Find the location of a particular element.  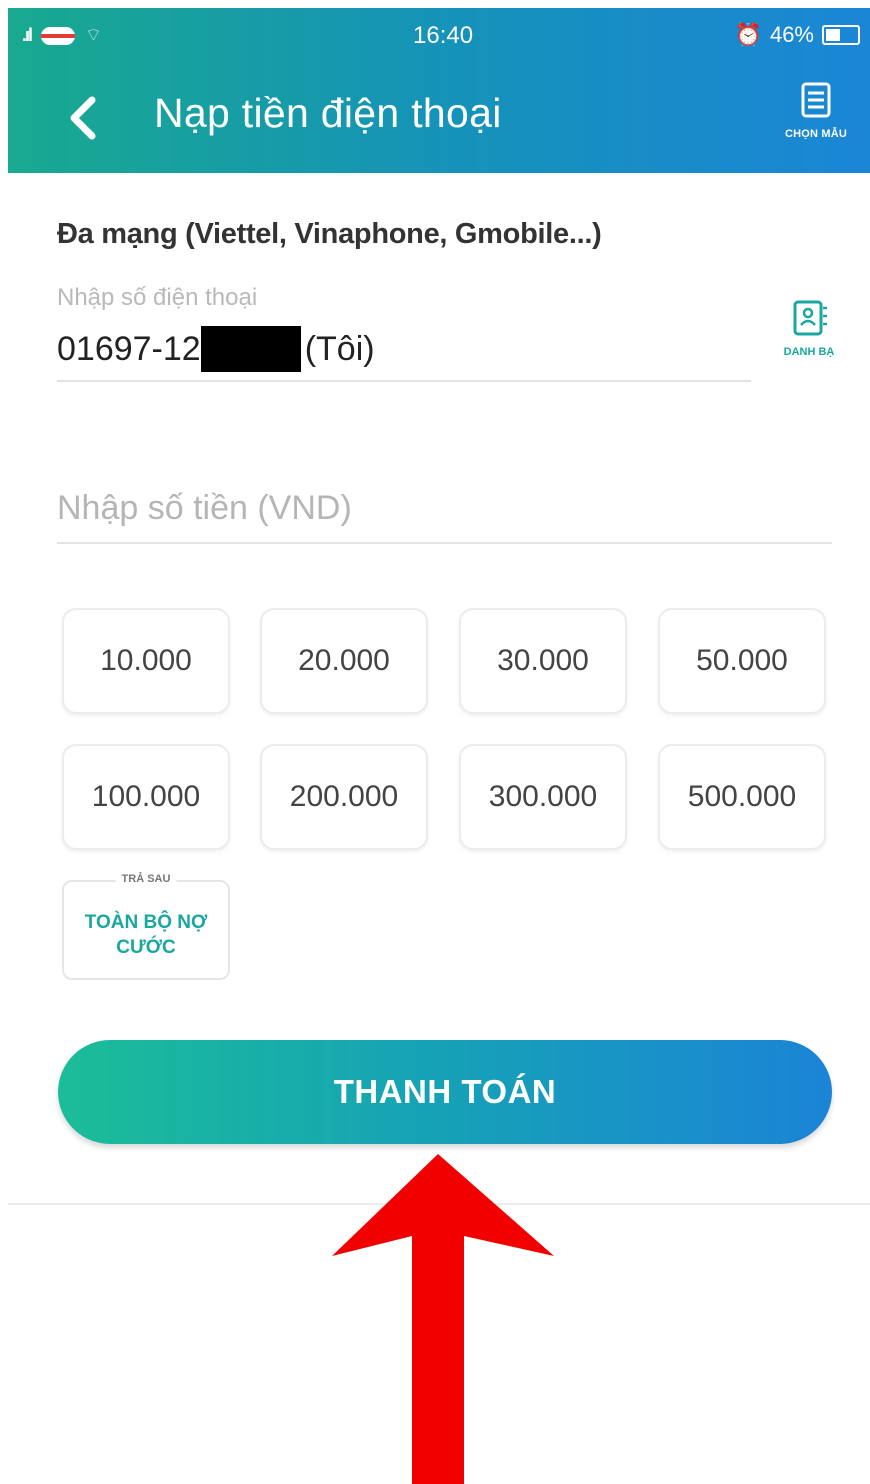

redaction-block is located at coordinates (250, 349).